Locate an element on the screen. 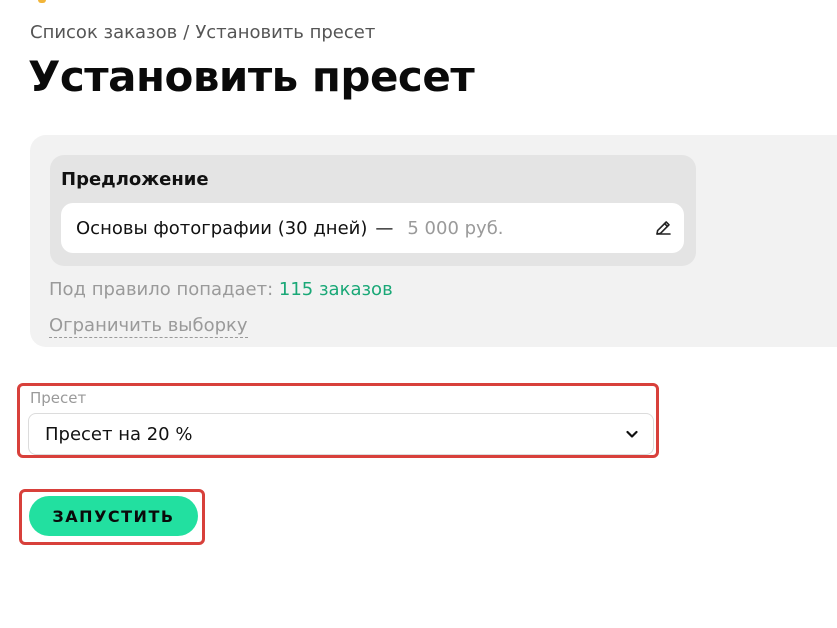 The width and height of the screenshot is (837, 628). match-prefix: Под правило попадает: is located at coordinates (161, 289).